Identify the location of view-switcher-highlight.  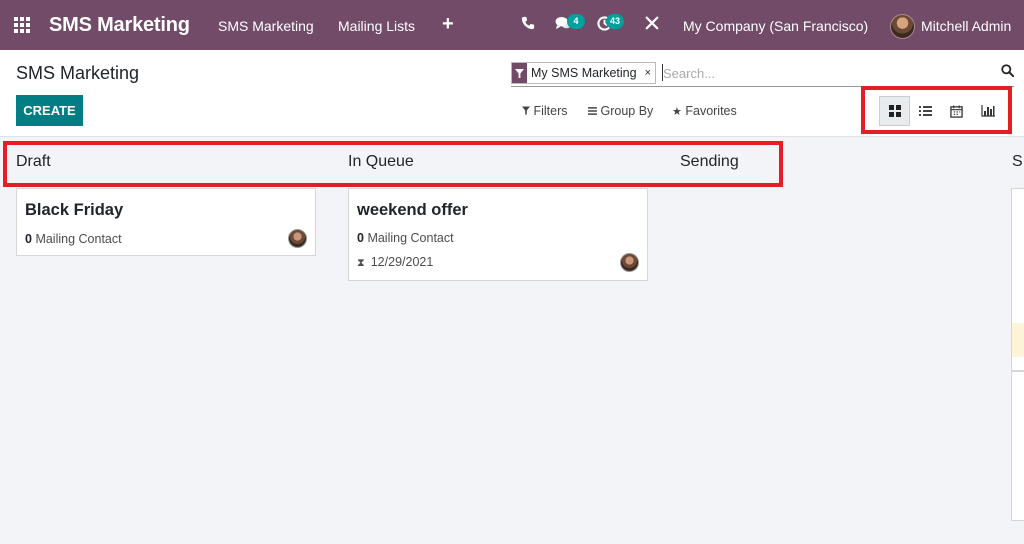
(936, 110).